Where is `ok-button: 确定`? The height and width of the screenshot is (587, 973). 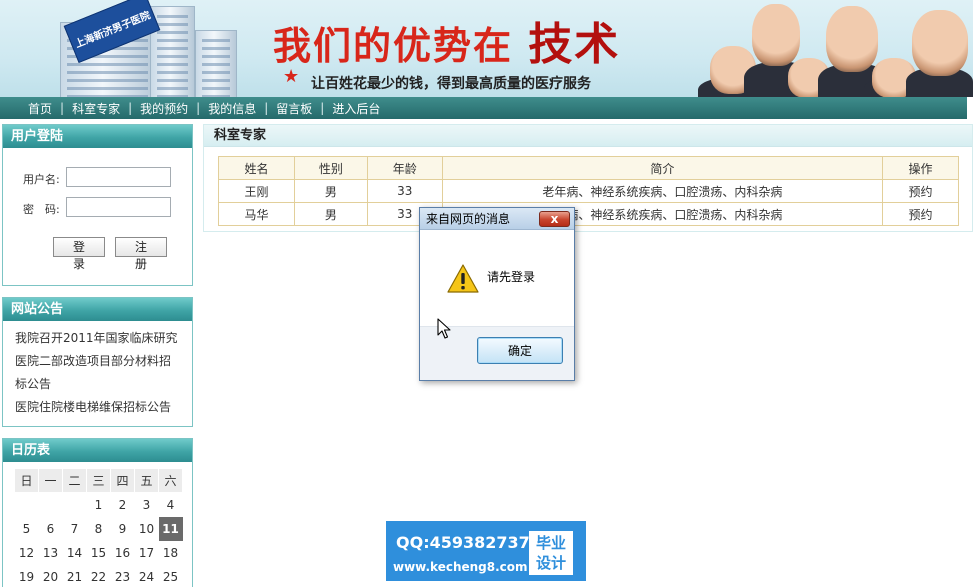 ok-button: 确定 is located at coordinates (520, 350).